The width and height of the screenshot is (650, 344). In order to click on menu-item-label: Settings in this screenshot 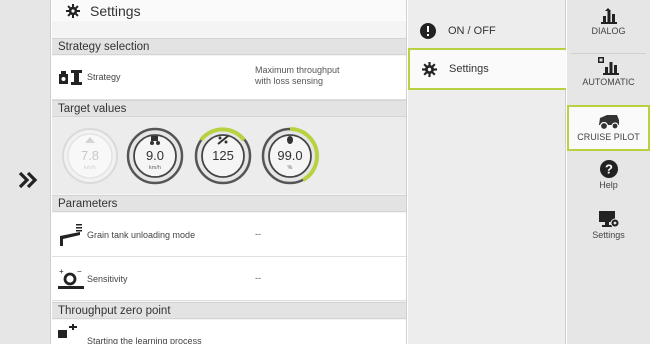, I will do `click(469, 69)`.